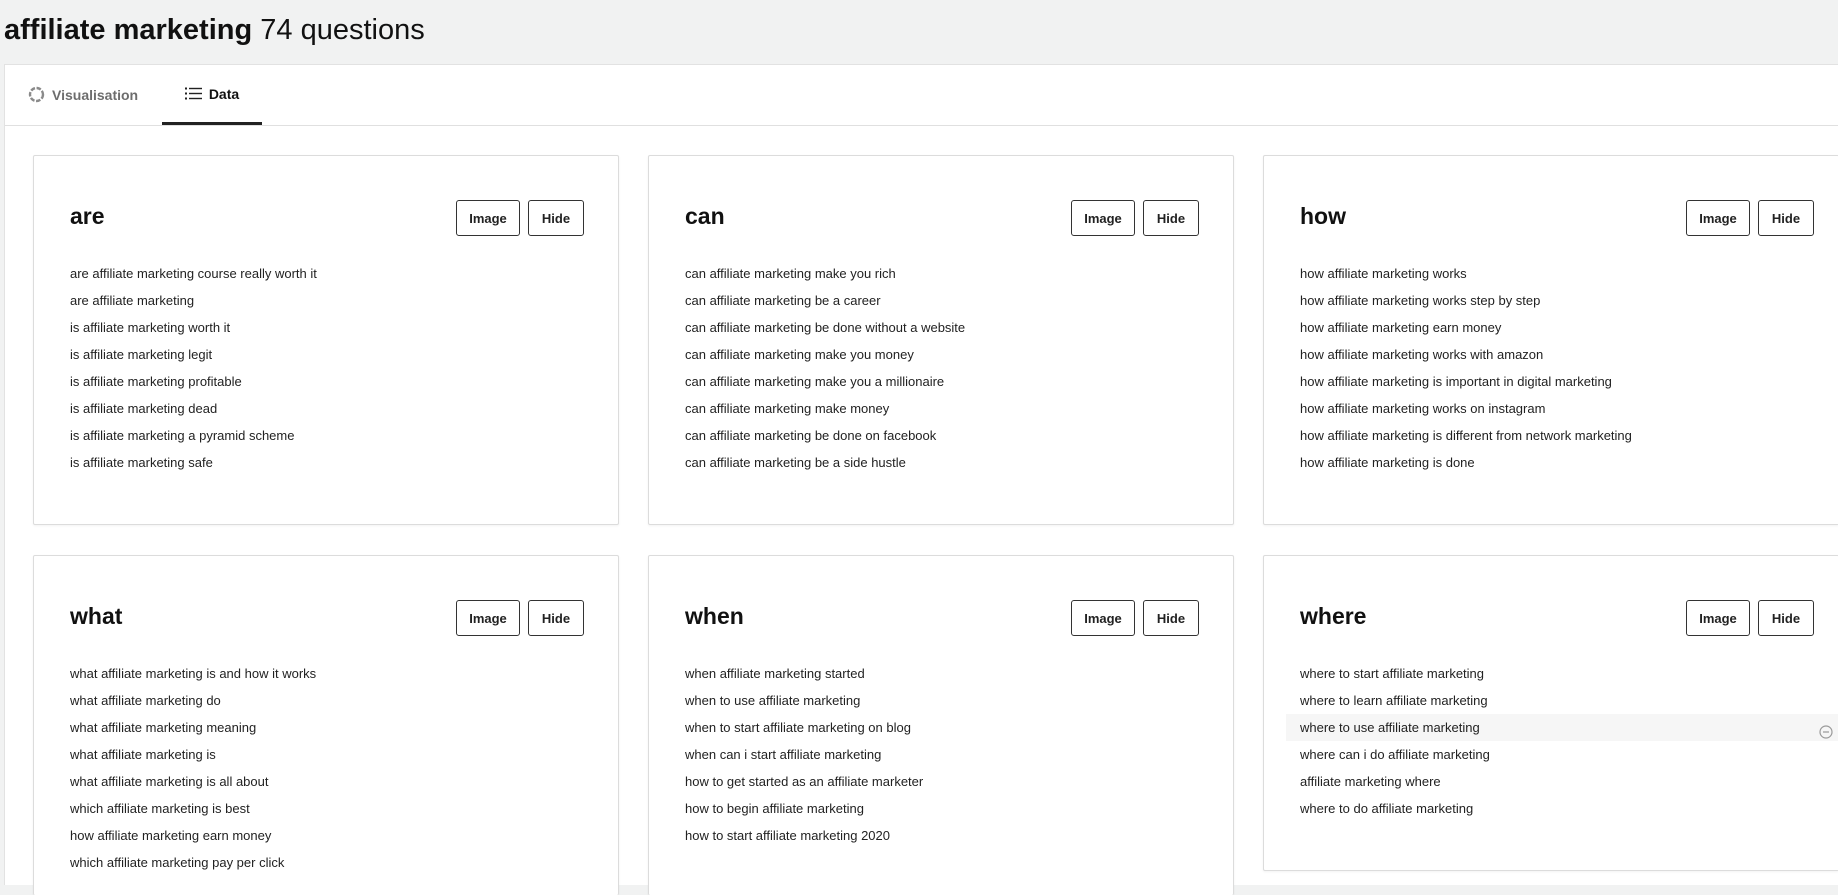 The width and height of the screenshot is (1838, 895). Describe the element at coordinates (1551, 808) in the screenshot. I see `question-item: where to do affiliate marketing` at that location.